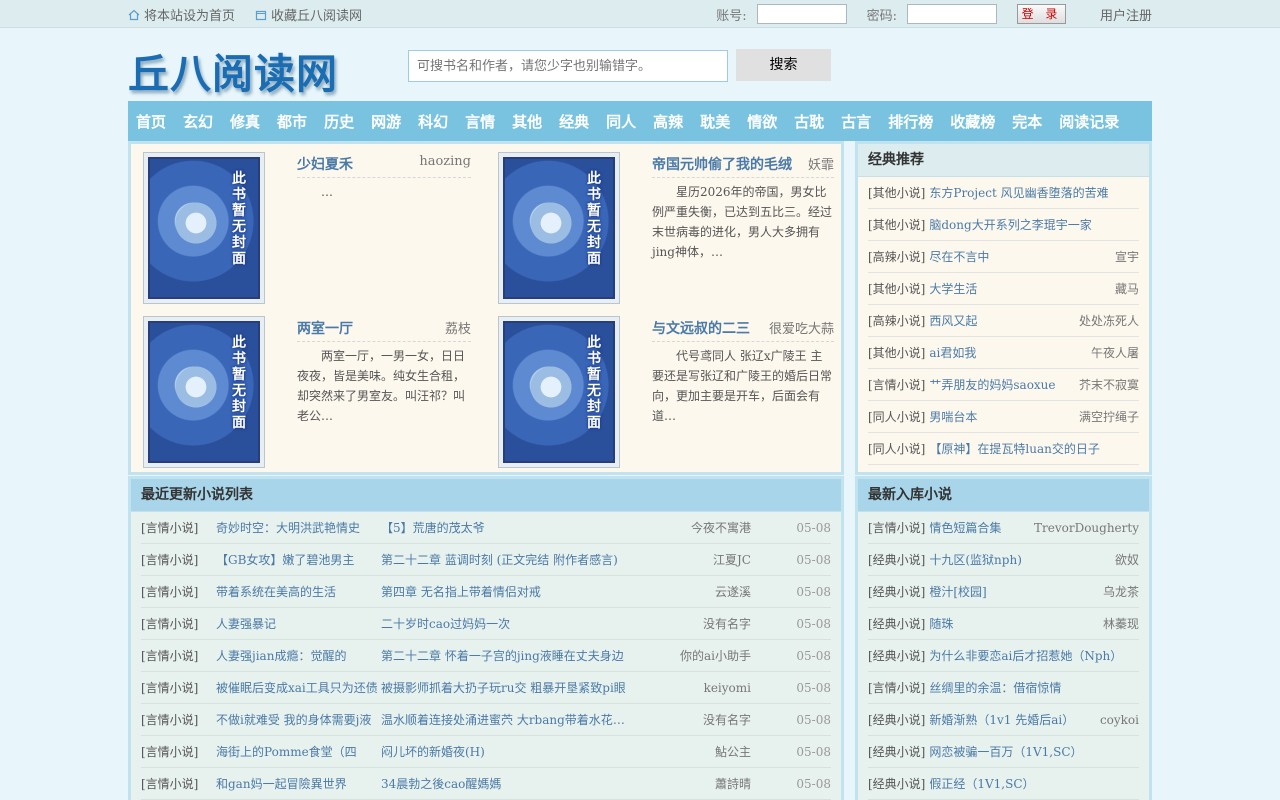 Image resolution: width=1280 pixels, height=800 pixels. I want to click on item-title: 艹弄朋友的妈妈saoxue, so click(1001, 384).